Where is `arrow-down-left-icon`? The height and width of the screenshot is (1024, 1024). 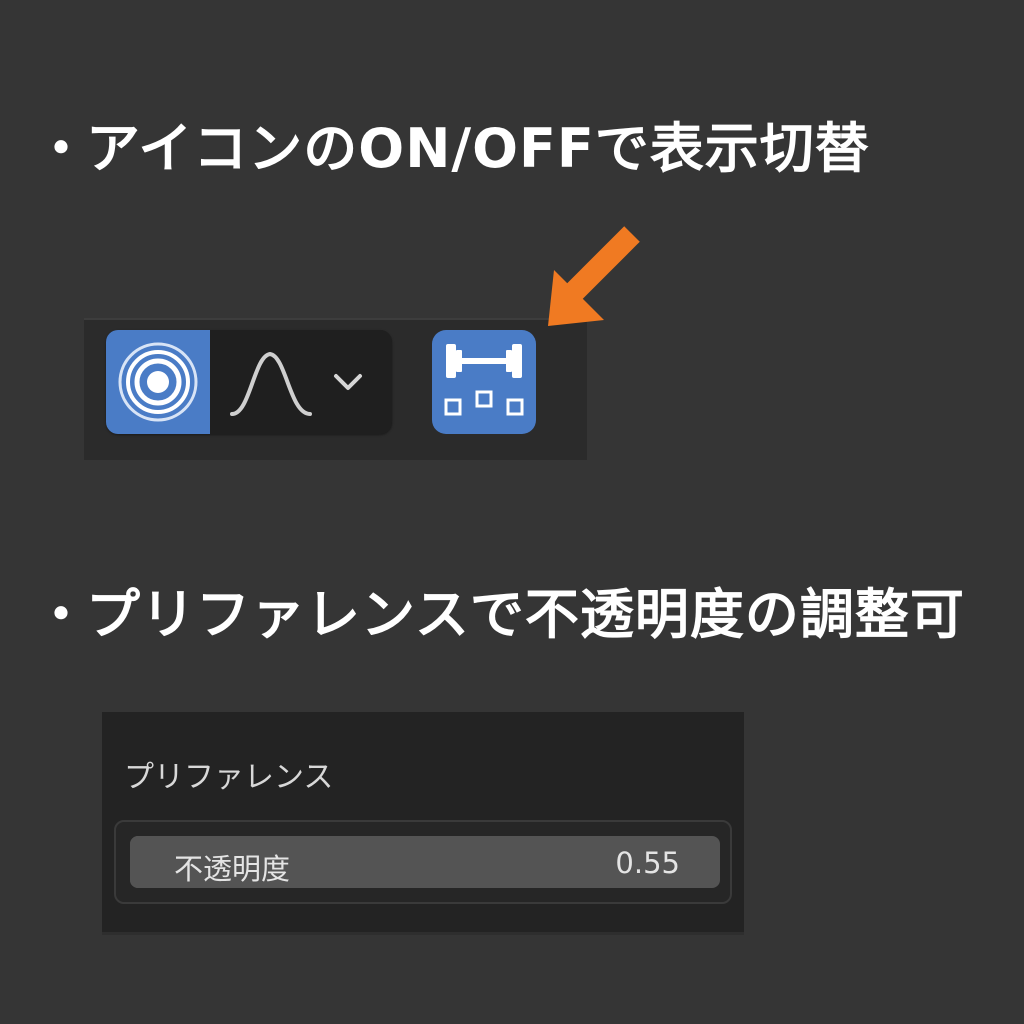
arrow-down-left-icon is located at coordinates (594, 276).